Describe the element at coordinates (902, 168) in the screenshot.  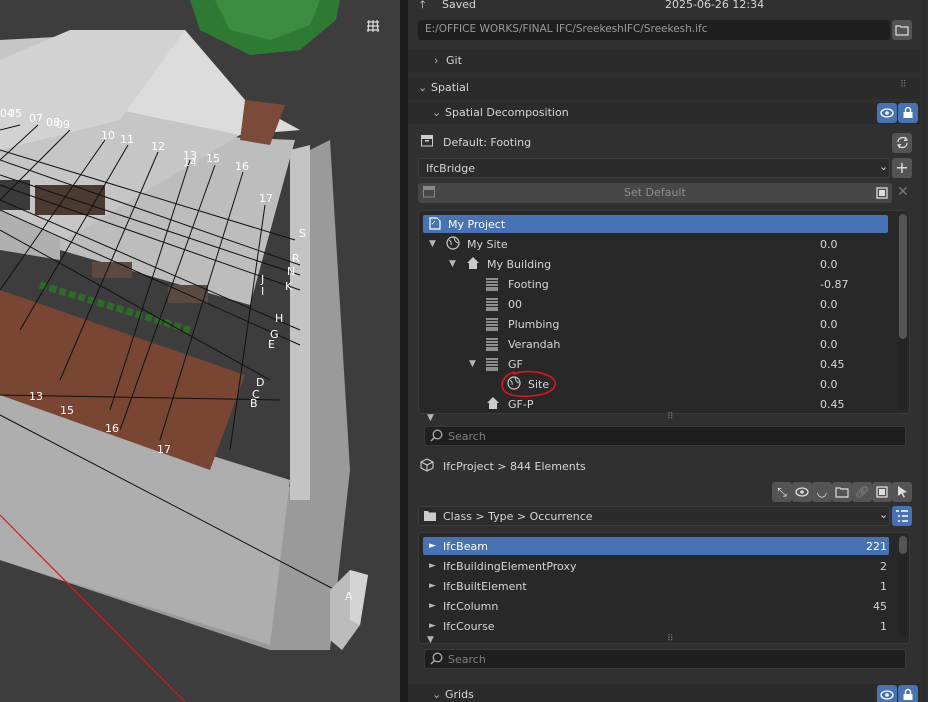
I see `add-icon: +` at that location.